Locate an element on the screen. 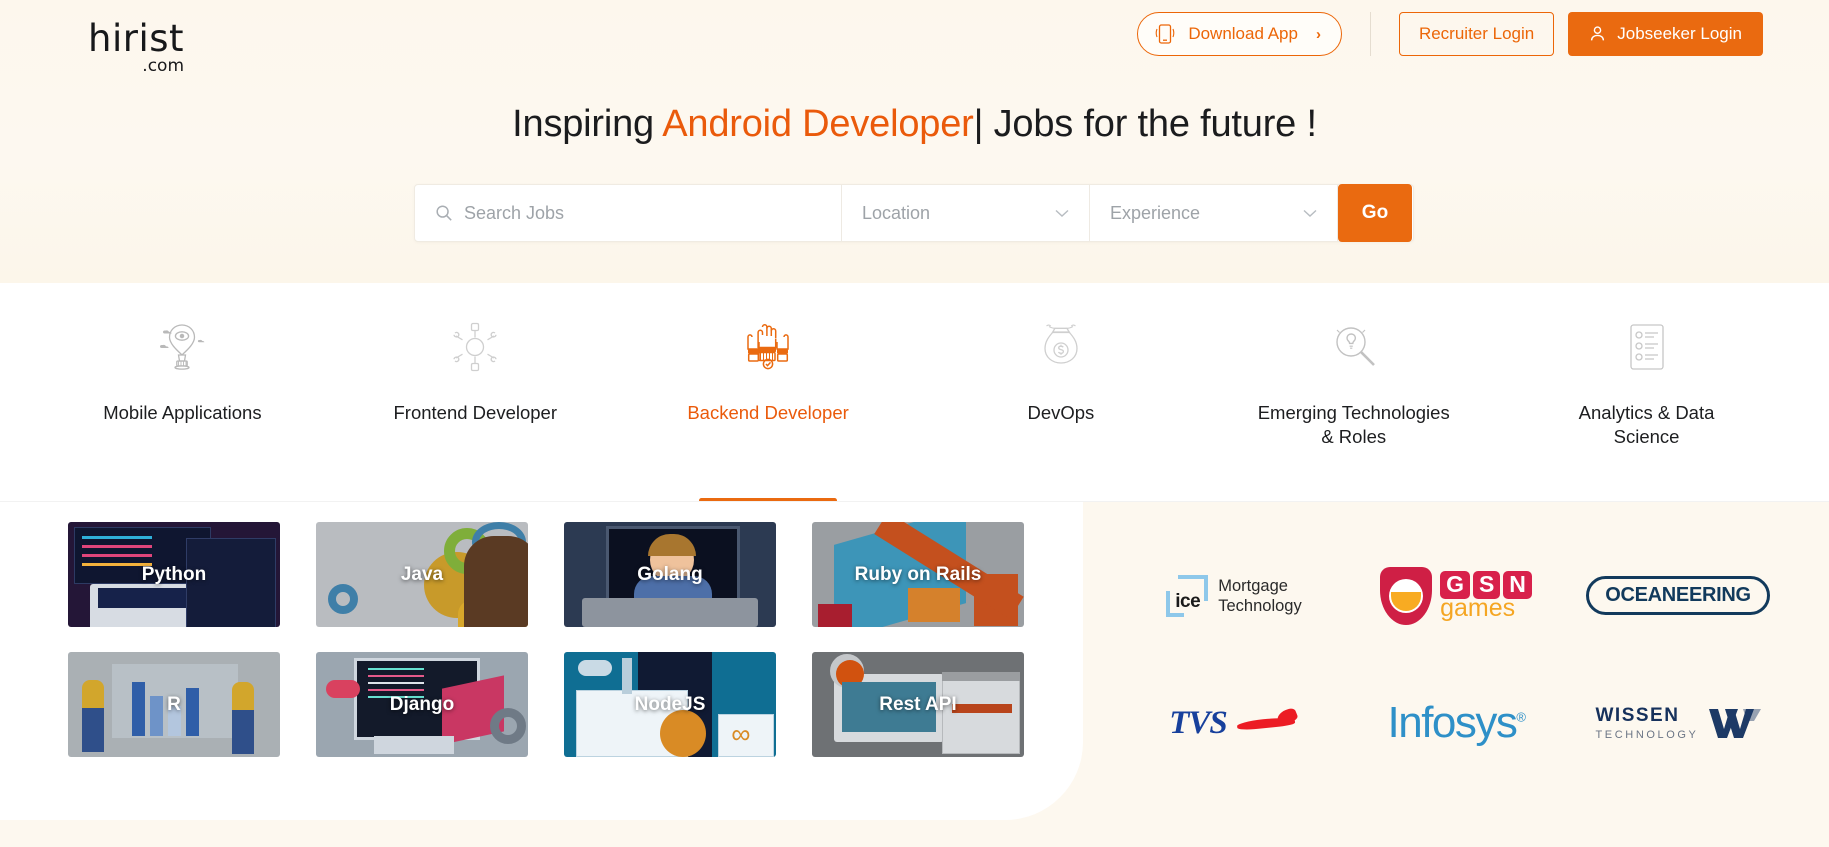 This screenshot has width=1829, height=847. skill-card-label: Rest API is located at coordinates (918, 704).